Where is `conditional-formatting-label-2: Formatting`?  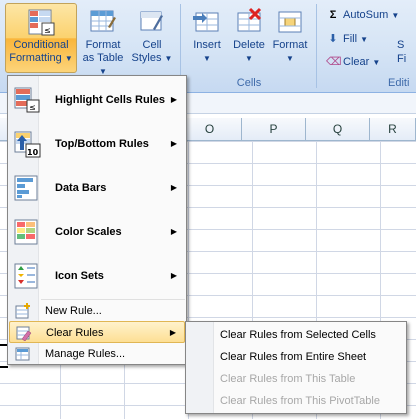 conditional-formatting-label-2: Formatting is located at coordinates (35, 58).